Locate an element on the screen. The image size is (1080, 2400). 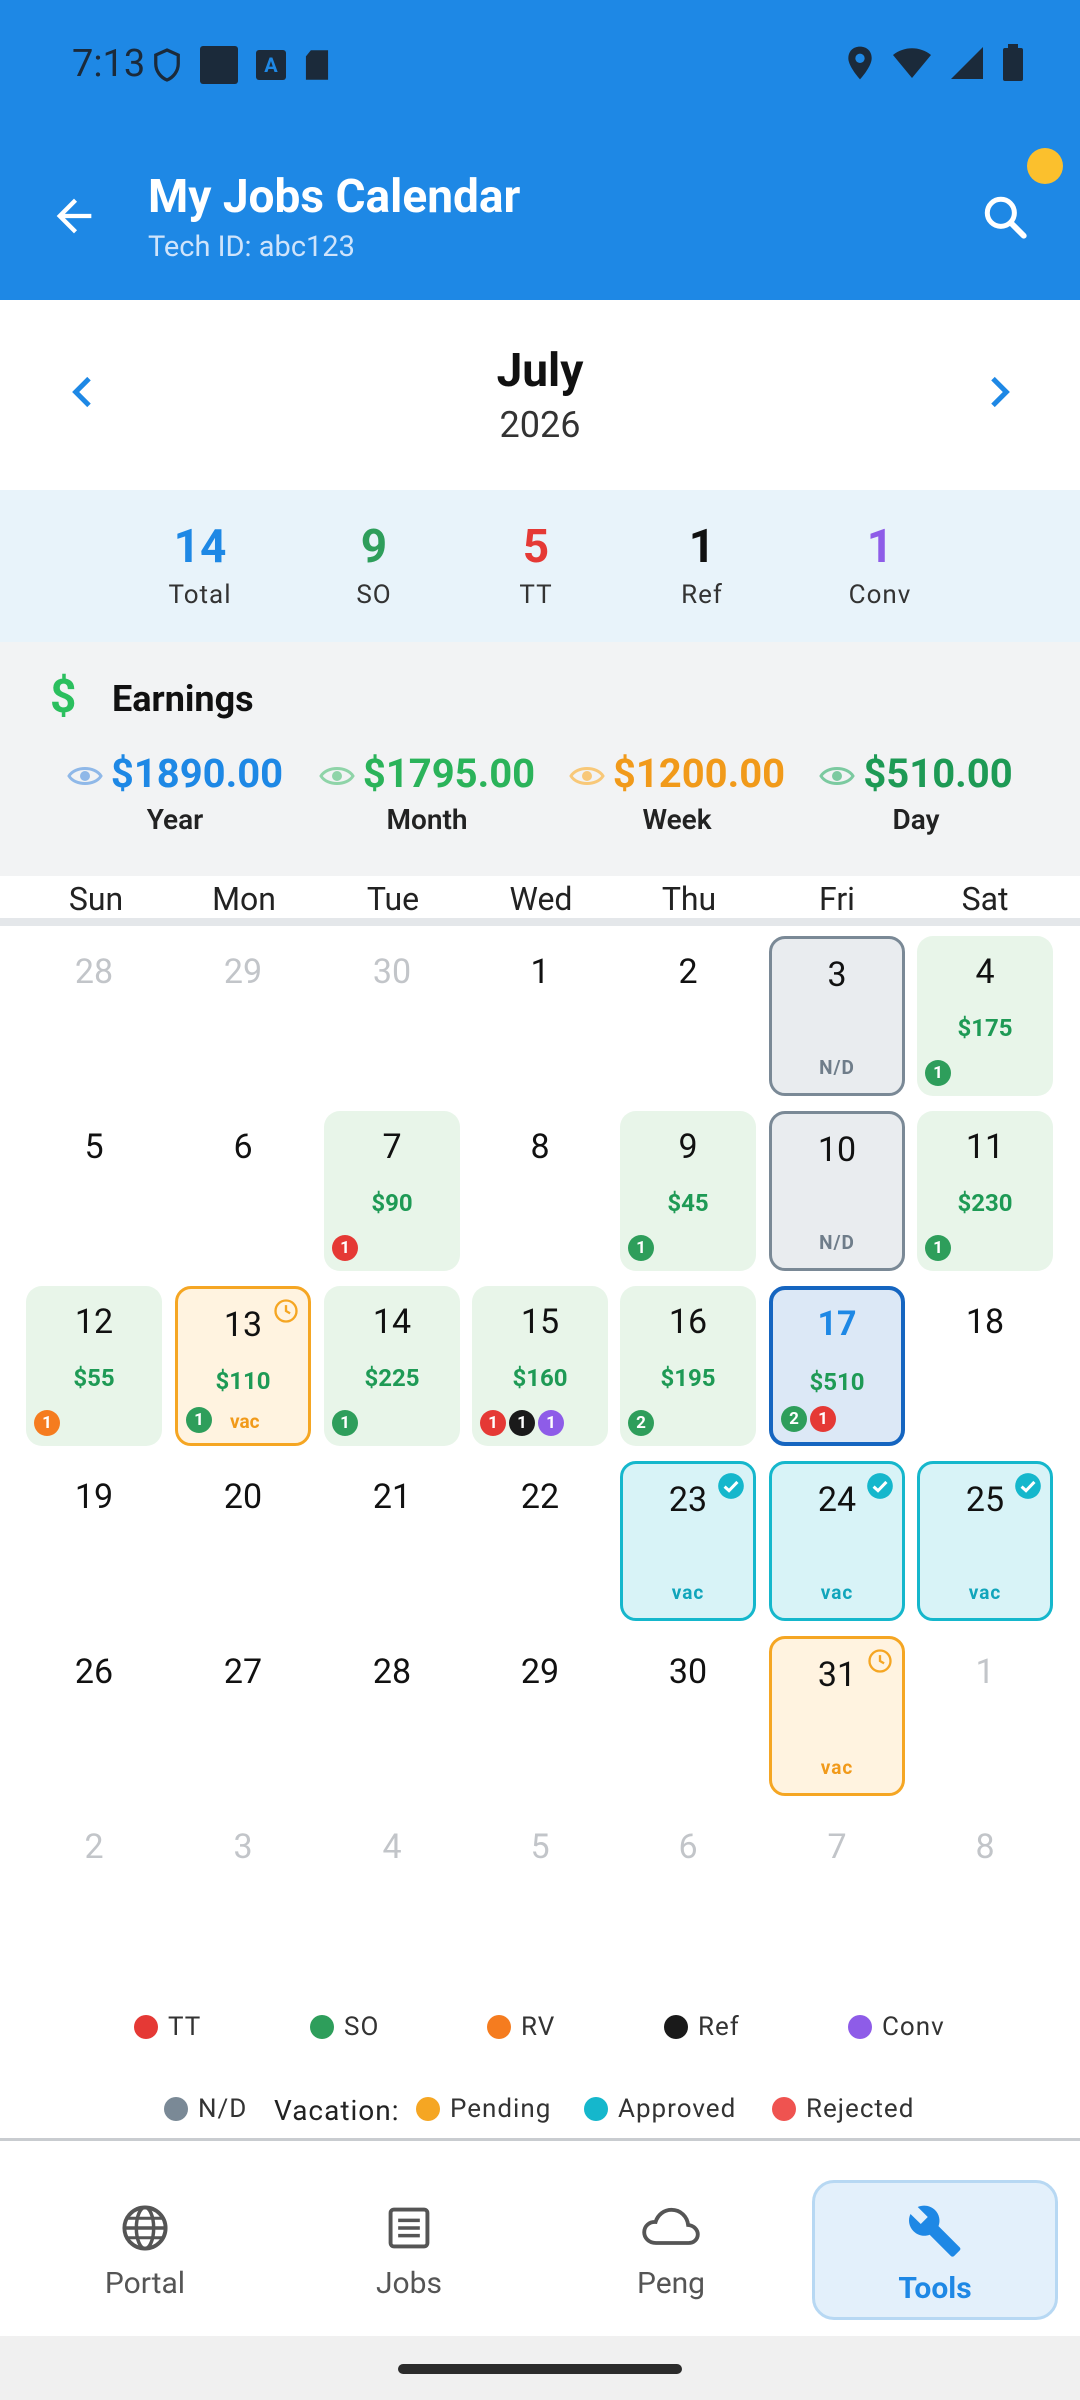
earning-month-value: $1795.00 is located at coordinates (449, 773).